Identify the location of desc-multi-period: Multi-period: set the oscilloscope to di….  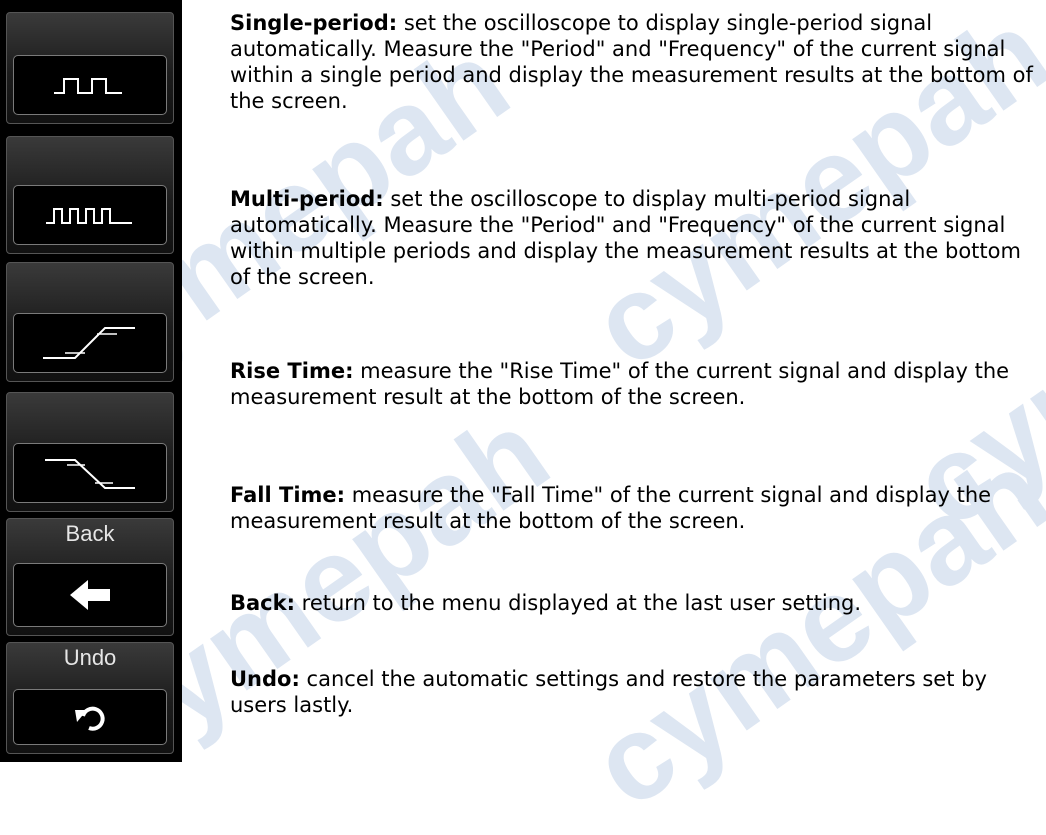
(635, 238).